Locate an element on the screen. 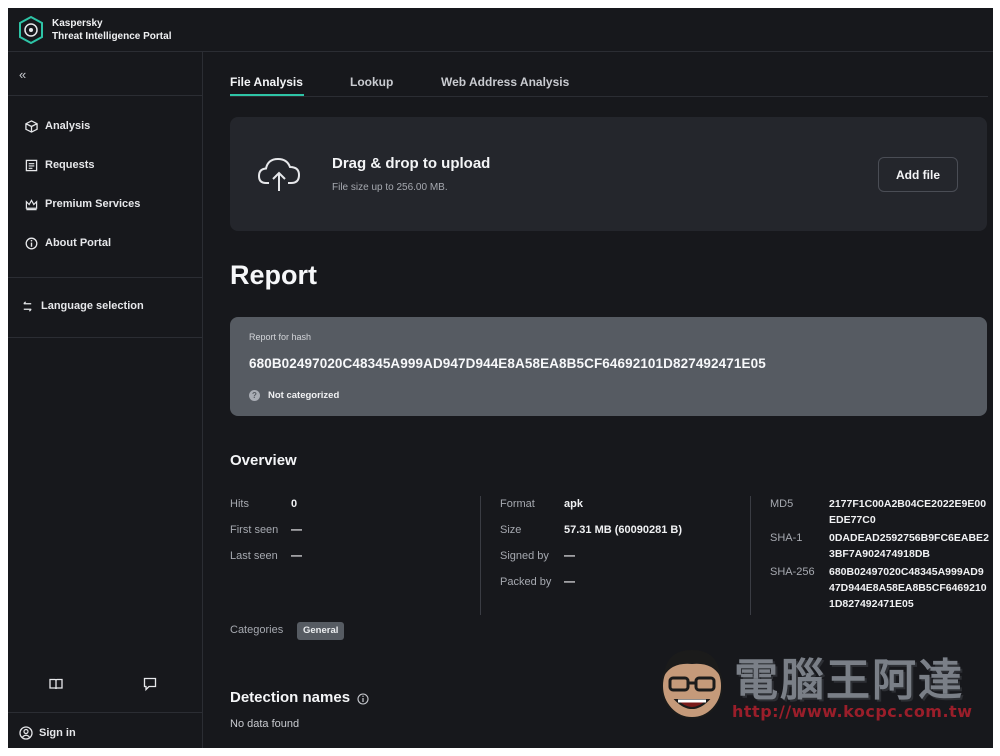 This screenshot has height=756, width=1000. watermark-title: 電腦王阿達 is located at coordinates (849, 680).